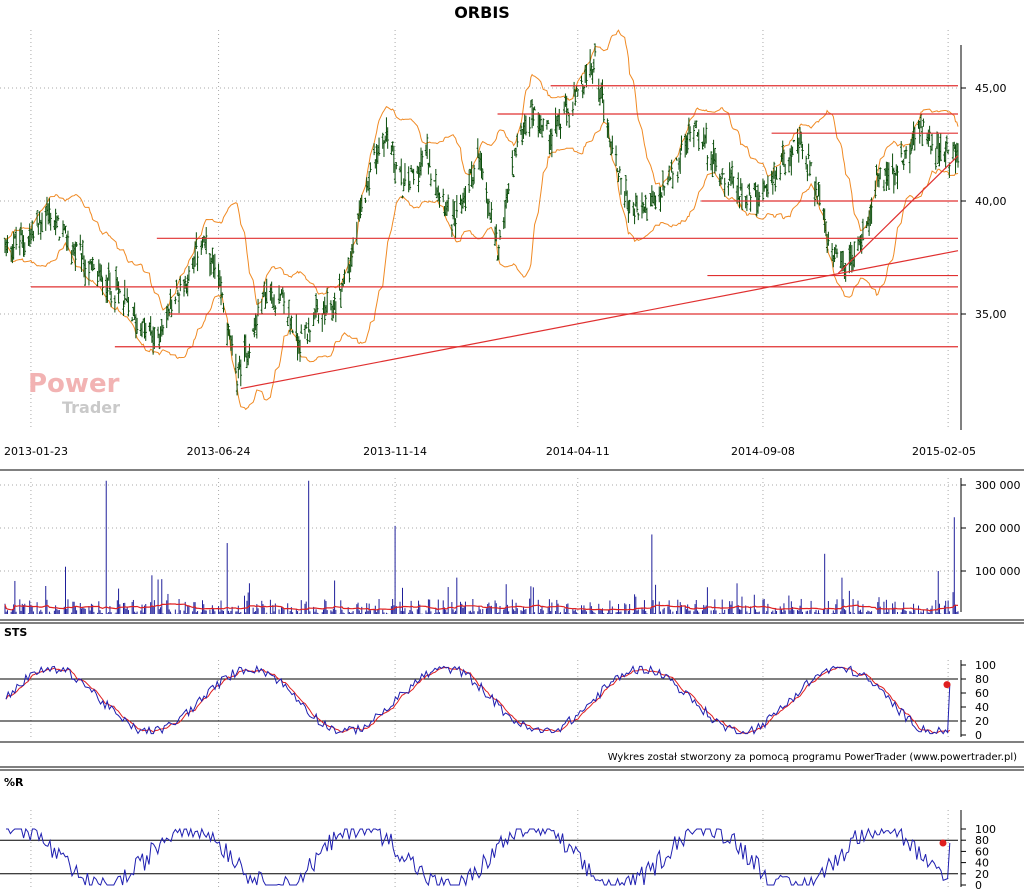 This screenshot has width=1024, height=893. What do you see at coordinates (481, 607) in the screenshot?
I see `volume-average` at bounding box center [481, 607].